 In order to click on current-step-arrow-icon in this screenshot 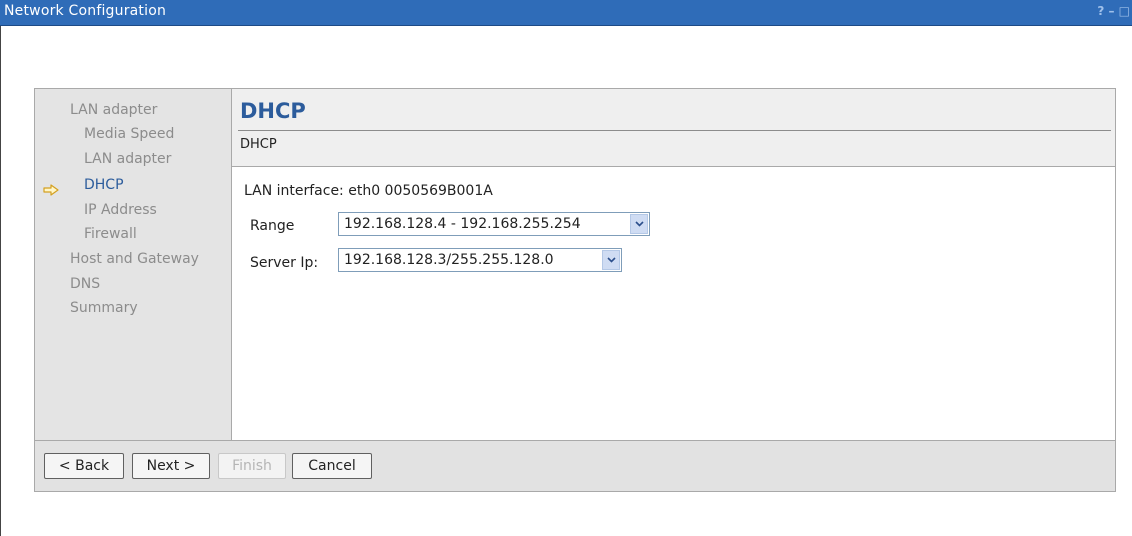, I will do `click(51, 190)`.